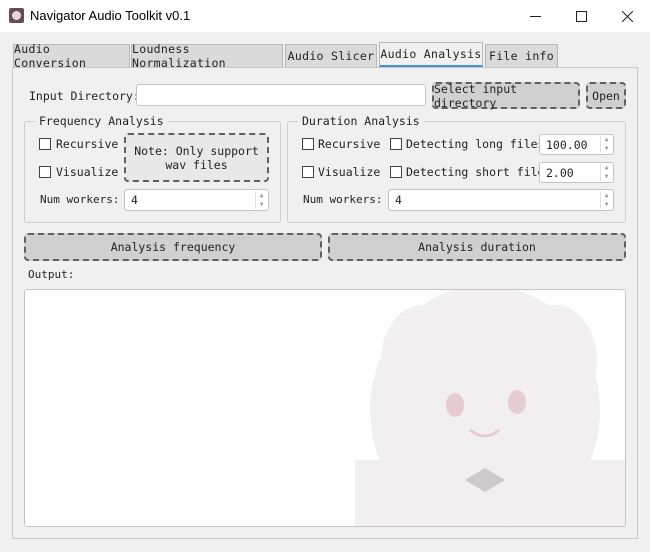 This screenshot has height=552, width=650. What do you see at coordinates (396, 172) in the screenshot?
I see `detect-short-files-checkbox` at bounding box center [396, 172].